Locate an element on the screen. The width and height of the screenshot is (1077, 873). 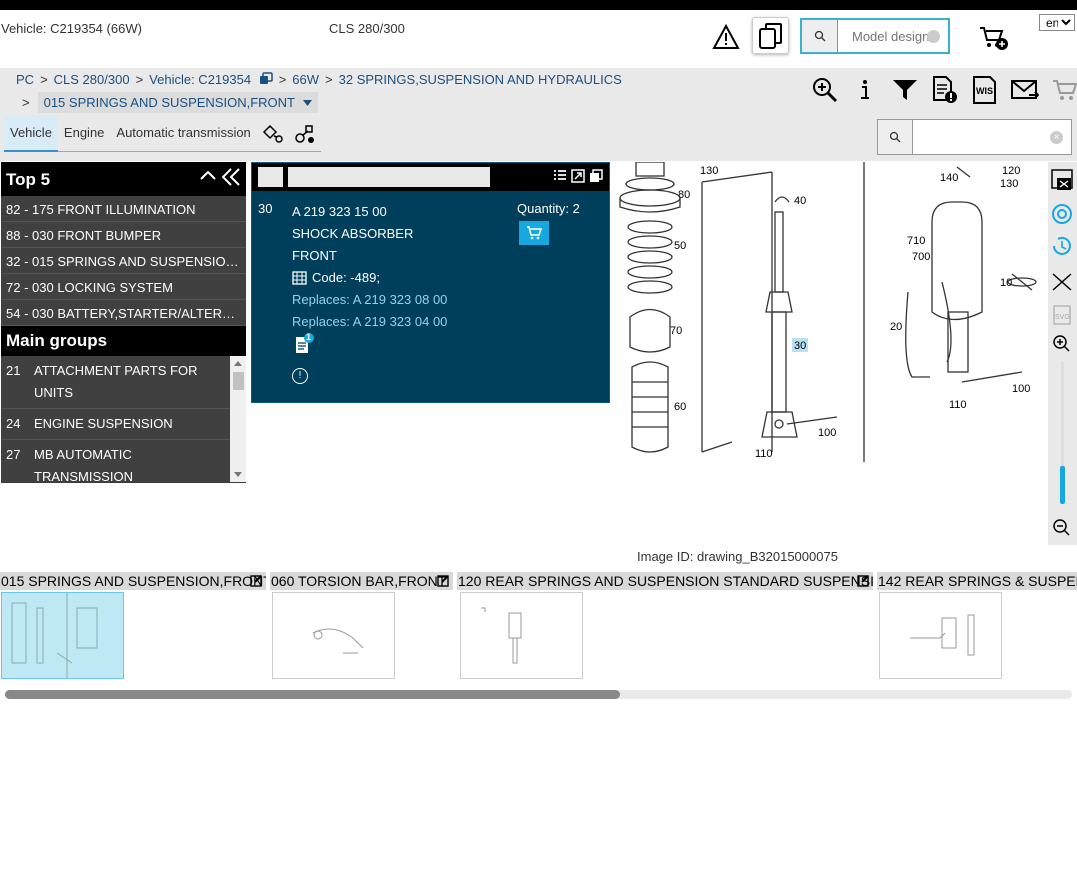
no-highlight-icon is located at coordinates (1062, 282).